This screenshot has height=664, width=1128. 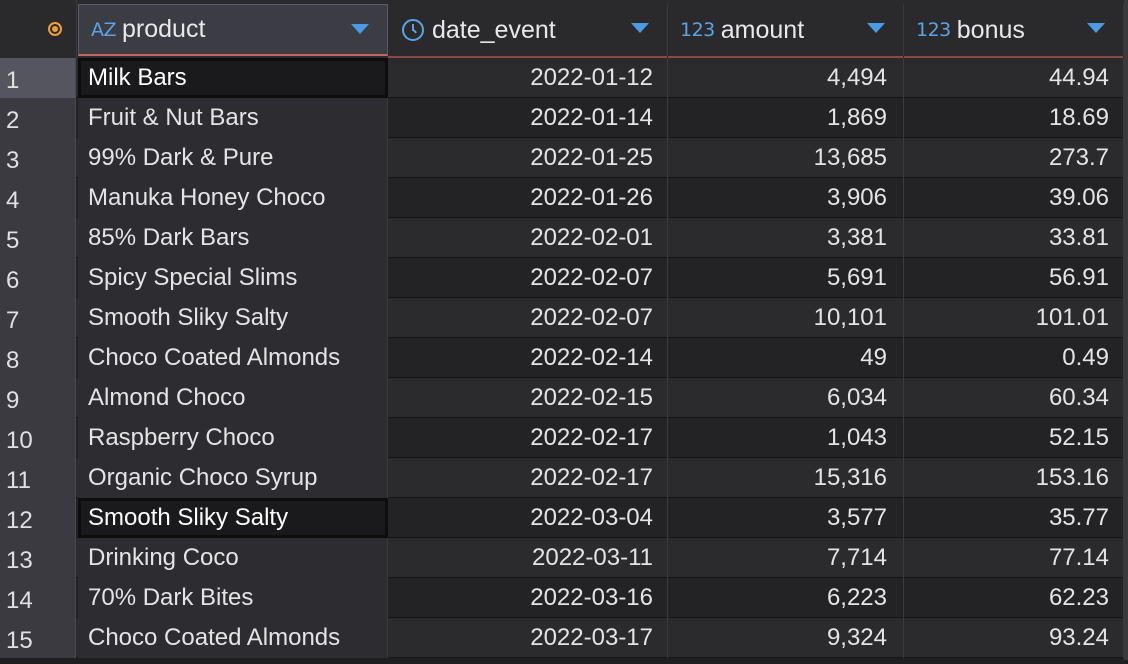 I want to click on cell-amount: 9,324, so click(x=786, y=638).